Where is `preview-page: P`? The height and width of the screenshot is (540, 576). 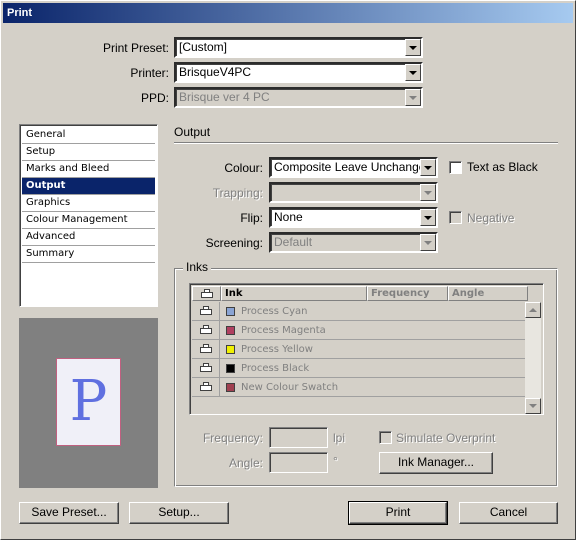
preview-page: P is located at coordinates (88, 402).